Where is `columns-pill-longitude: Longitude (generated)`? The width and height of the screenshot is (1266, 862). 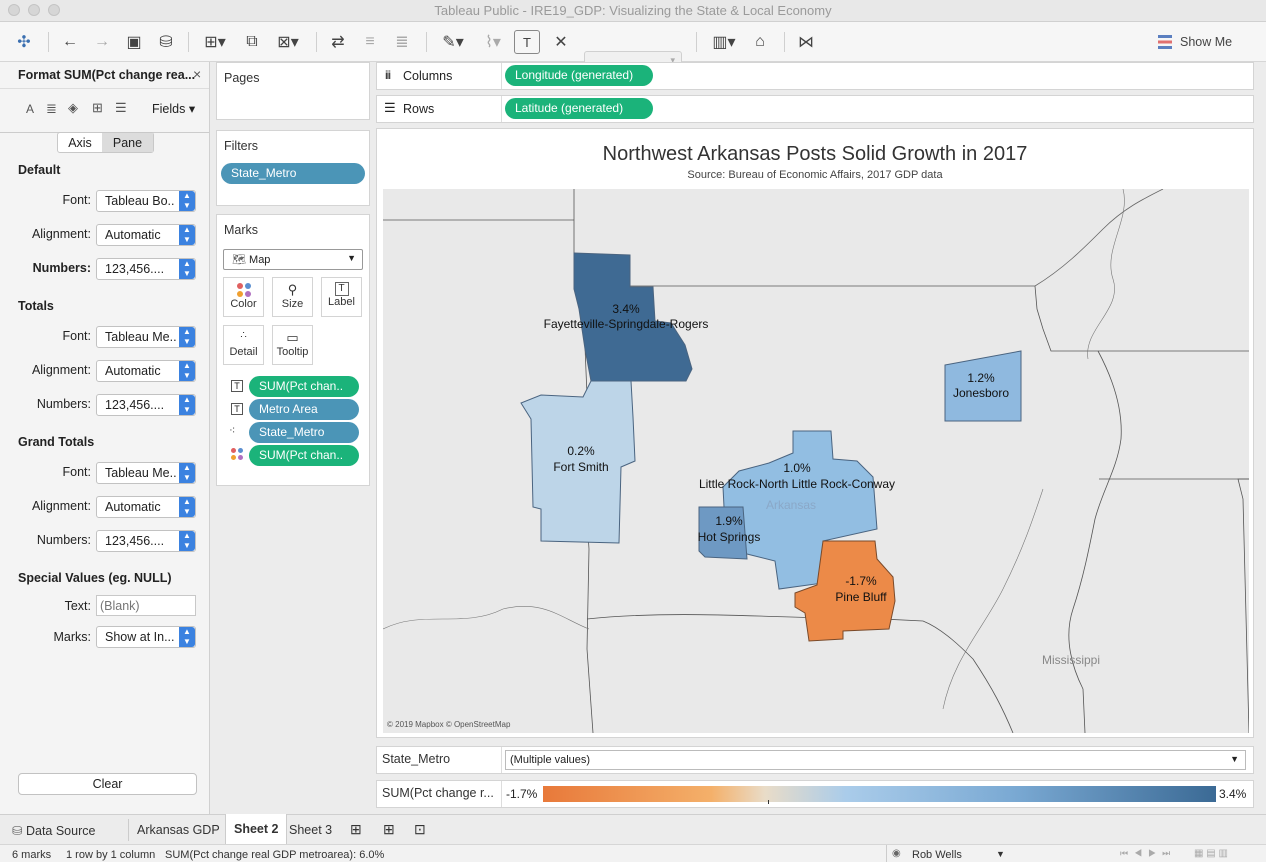
columns-pill-longitude: Longitude (generated) is located at coordinates (579, 75).